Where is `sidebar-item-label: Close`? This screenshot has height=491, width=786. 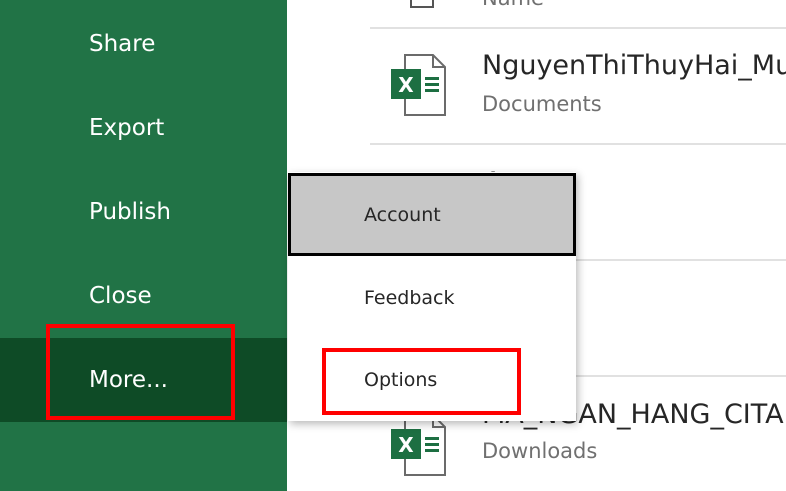 sidebar-item-label: Close is located at coordinates (120, 296).